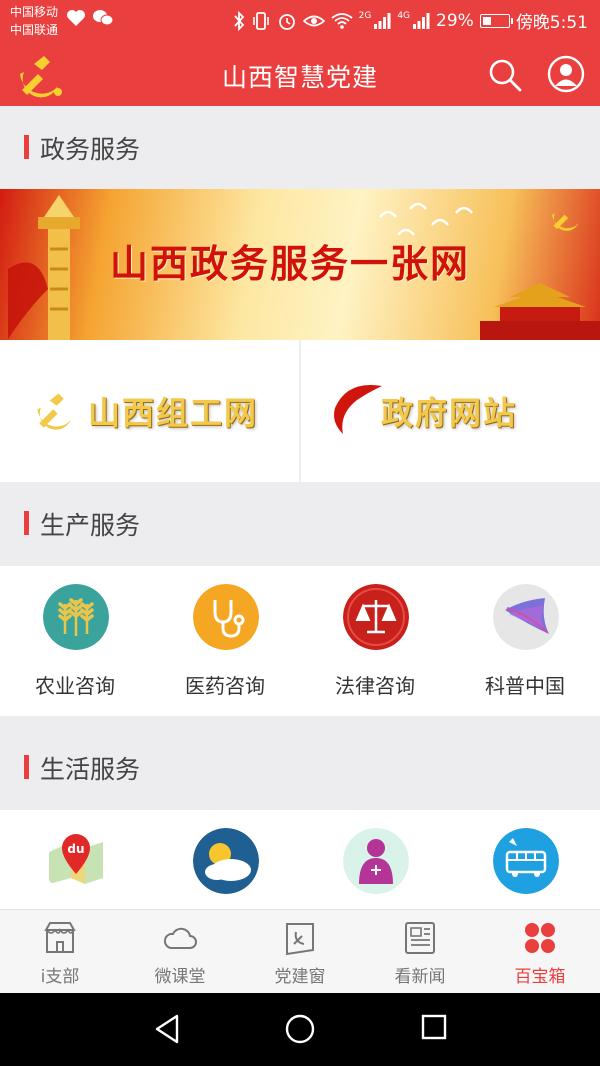 This screenshot has height=1066, width=600. What do you see at coordinates (300, 411) in the screenshot?
I see `gov-link-tiles: 山西组工网 政府网站` at bounding box center [300, 411].